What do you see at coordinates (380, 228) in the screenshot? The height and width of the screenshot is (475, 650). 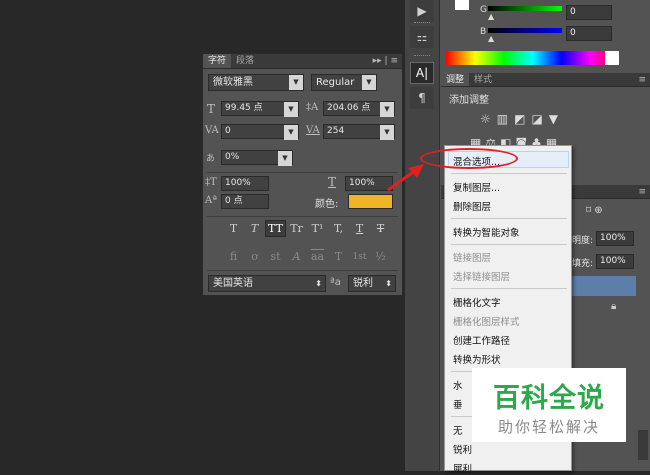 I see `strikethrough-button: T` at bounding box center [380, 228].